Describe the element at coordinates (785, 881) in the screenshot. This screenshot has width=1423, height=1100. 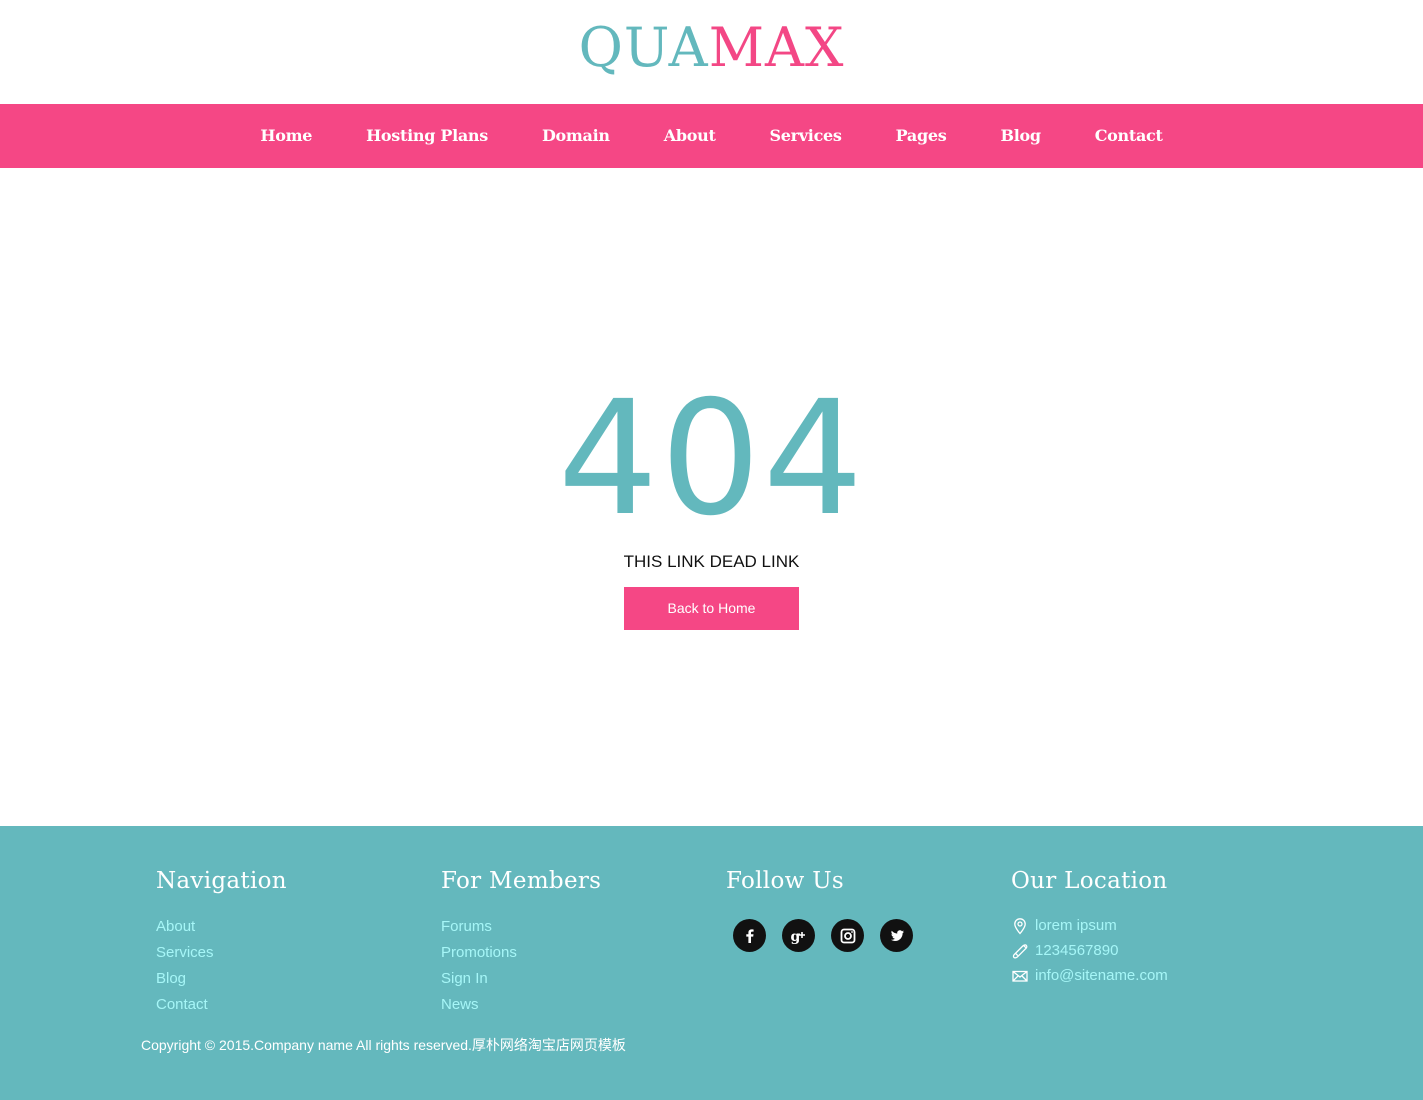
I see `footer-follow-title: Follow Us` at that location.